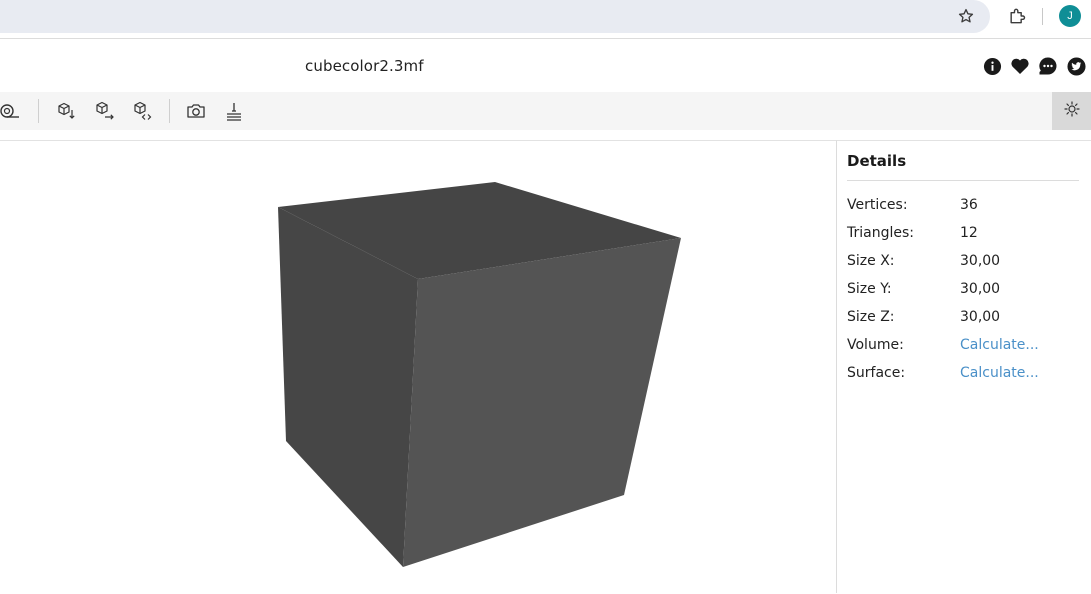 This screenshot has width=1091, height=594. I want to click on viewer-toolbar, so click(545, 111).